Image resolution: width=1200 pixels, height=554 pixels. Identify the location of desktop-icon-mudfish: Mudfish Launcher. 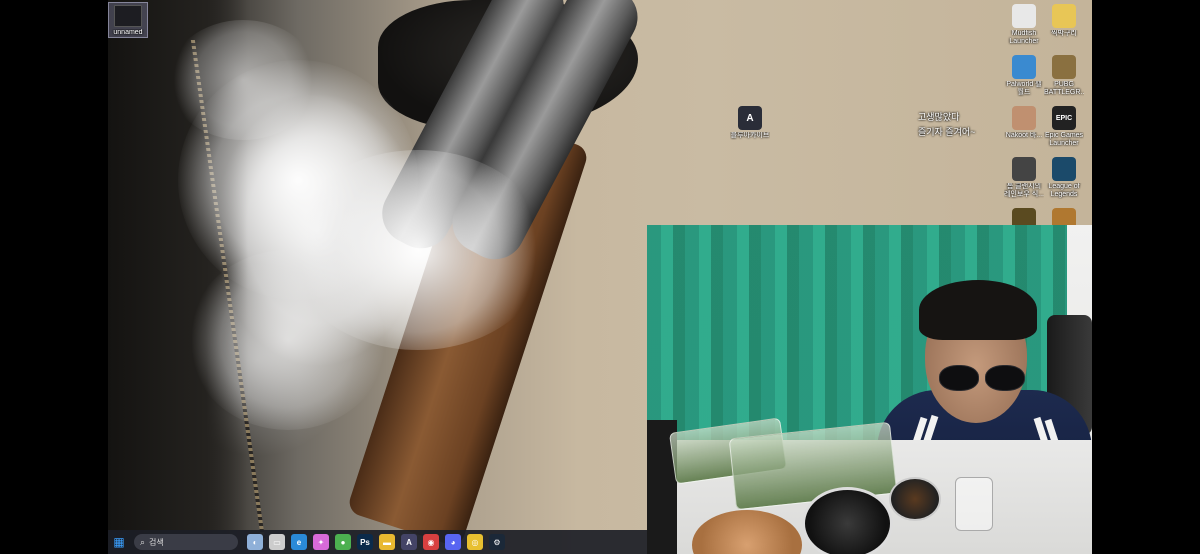
(1024, 25).